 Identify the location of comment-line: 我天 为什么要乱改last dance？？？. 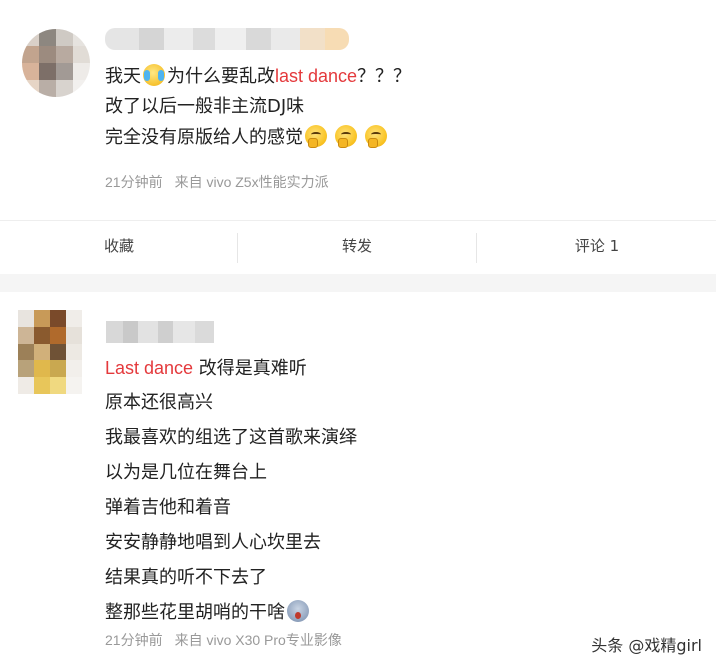
(258, 75).